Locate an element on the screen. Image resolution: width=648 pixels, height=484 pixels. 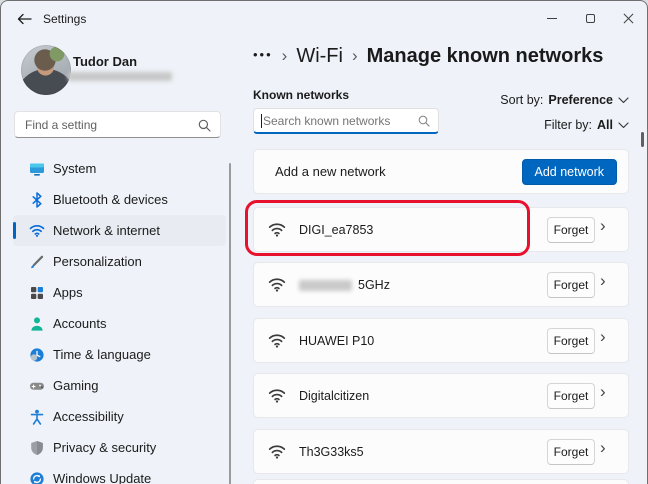
close-button is located at coordinates (628, 18).